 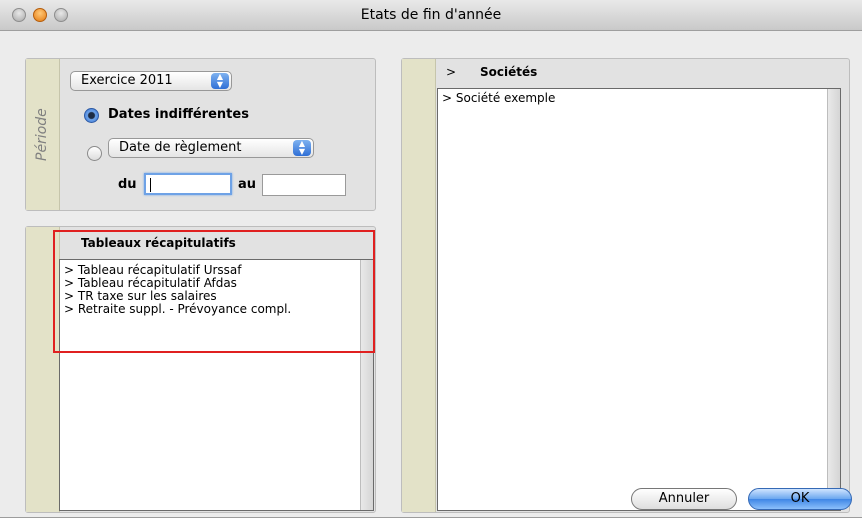 I want to click on list-item: > Société exemple, so click(x=639, y=98).